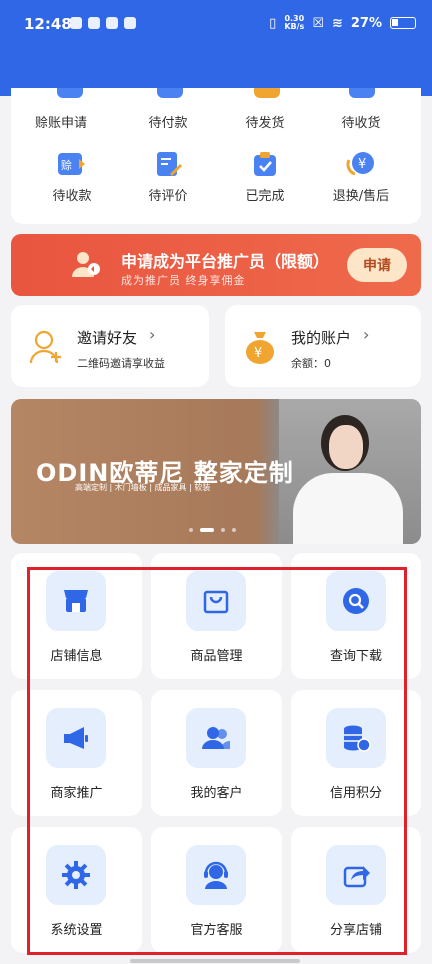  I want to click on refund-yen-icon: ¥, so click(361, 164).